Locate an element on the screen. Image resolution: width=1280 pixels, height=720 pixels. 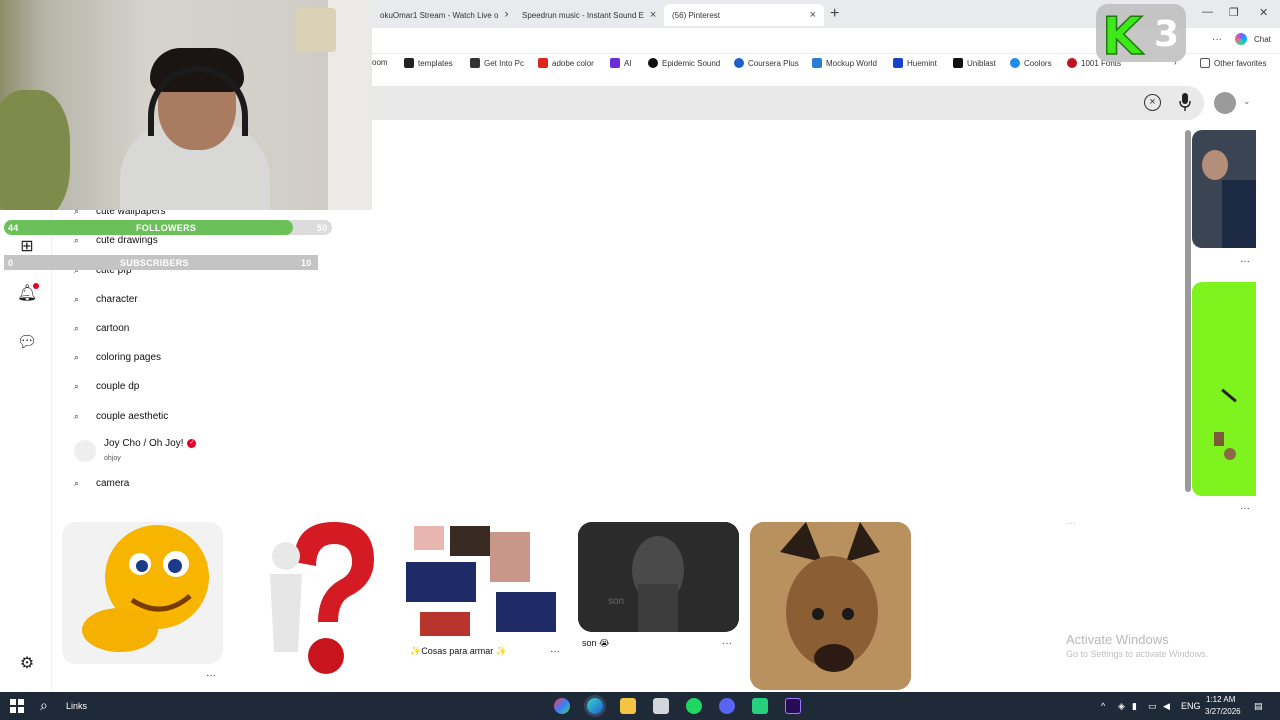
k3-stream-logo: K 3 is located at coordinates (1141, 33).